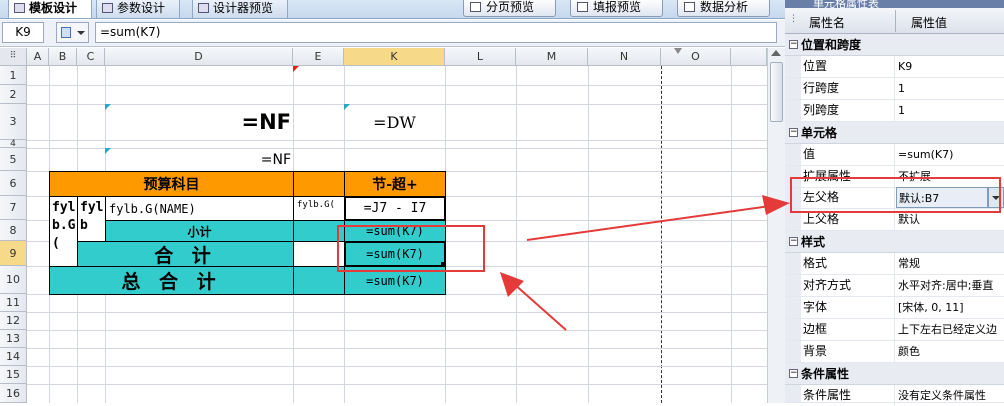 Image resolution: width=1004 pixels, height=406 pixels. Describe the element at coordinates (648, 223) in the screenshot. I see `arrow-line-to-panel` at that location.